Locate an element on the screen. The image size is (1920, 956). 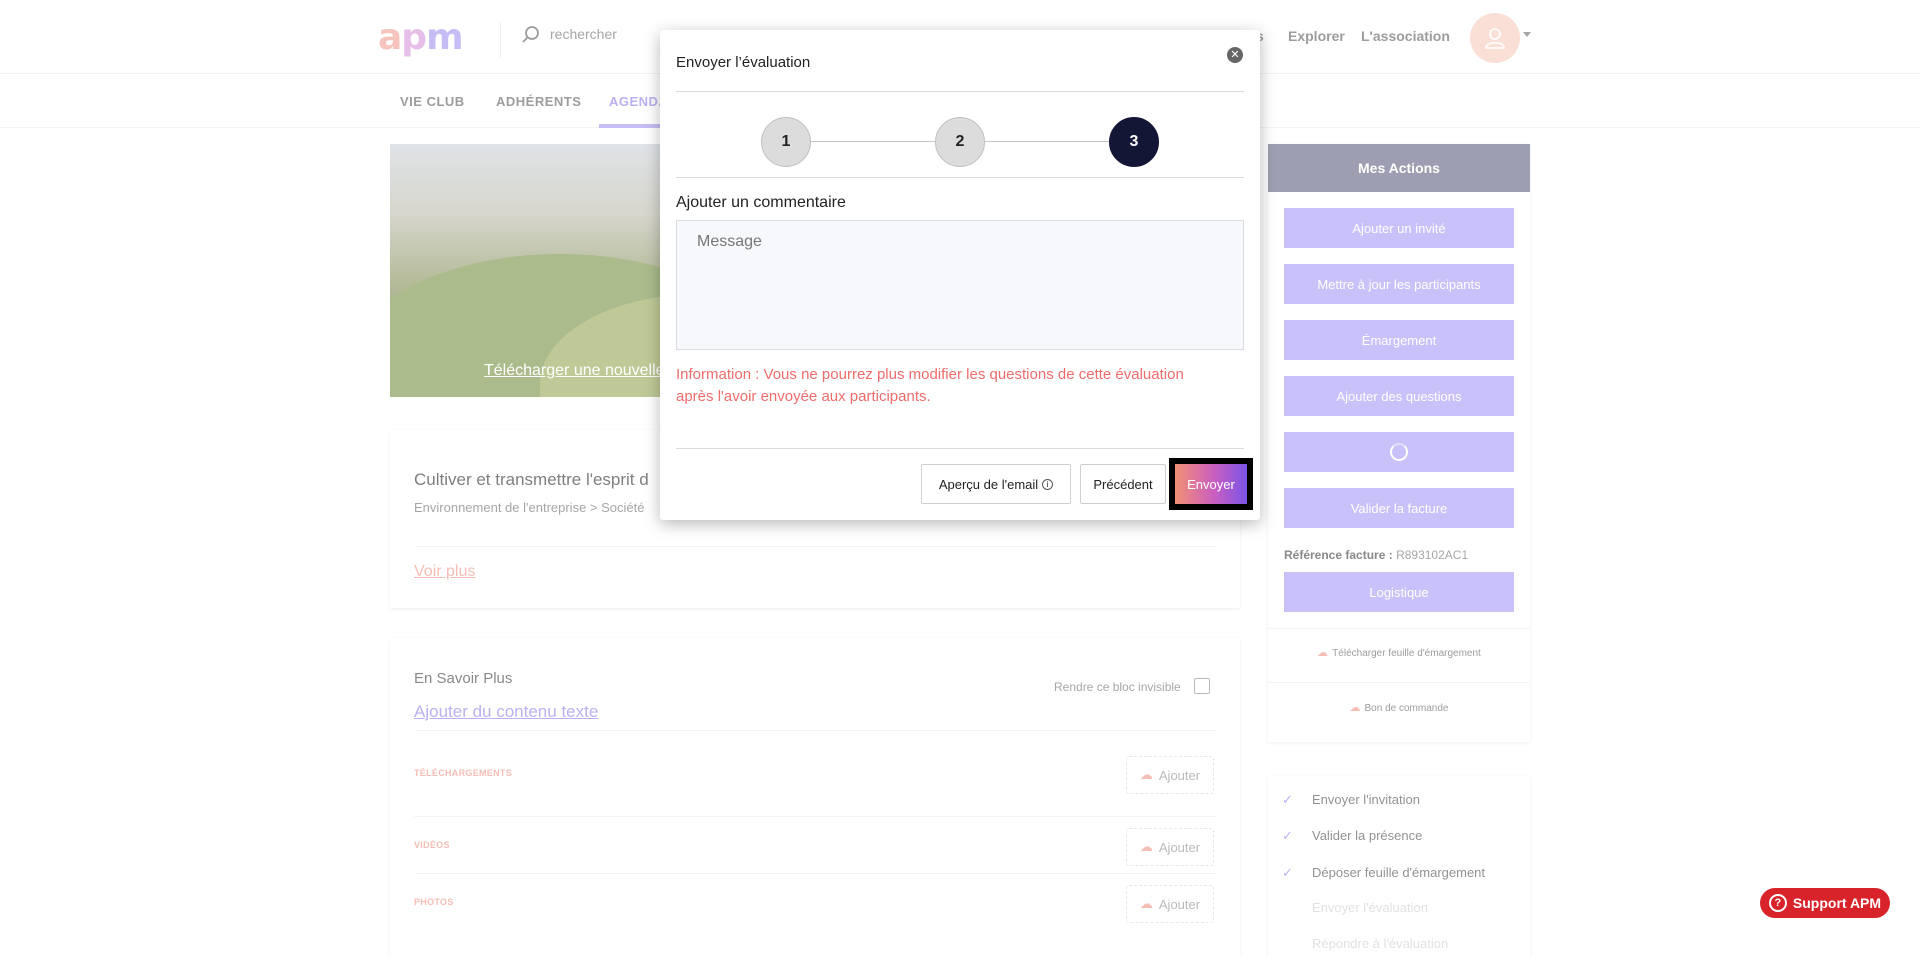
previous-button: Précédent is located at coordinates (1123, 484).